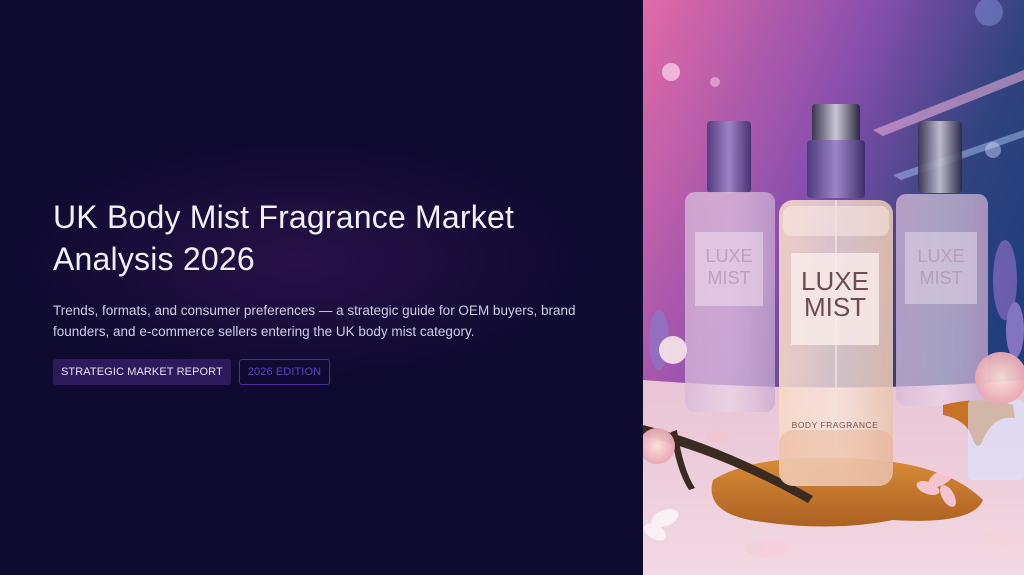  Describe the element at coordinates (835, 307) in the screenshot. I see `bottle-label-line2: MIST` at that location.